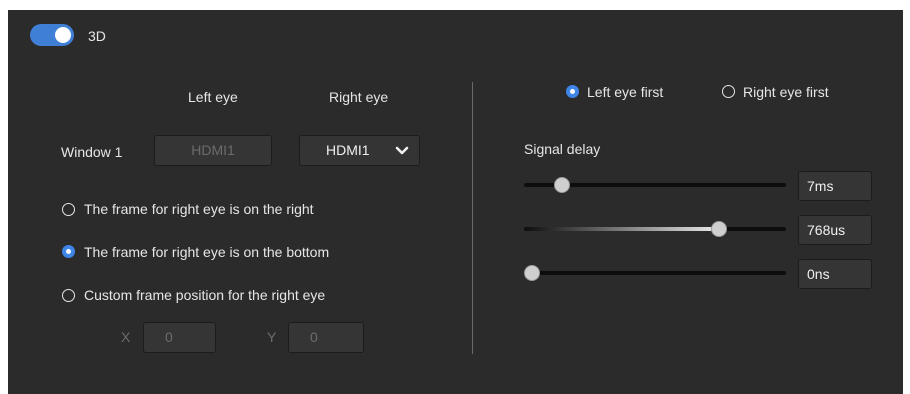  I want to click on right-eye-first-radio, so click(728, 91).